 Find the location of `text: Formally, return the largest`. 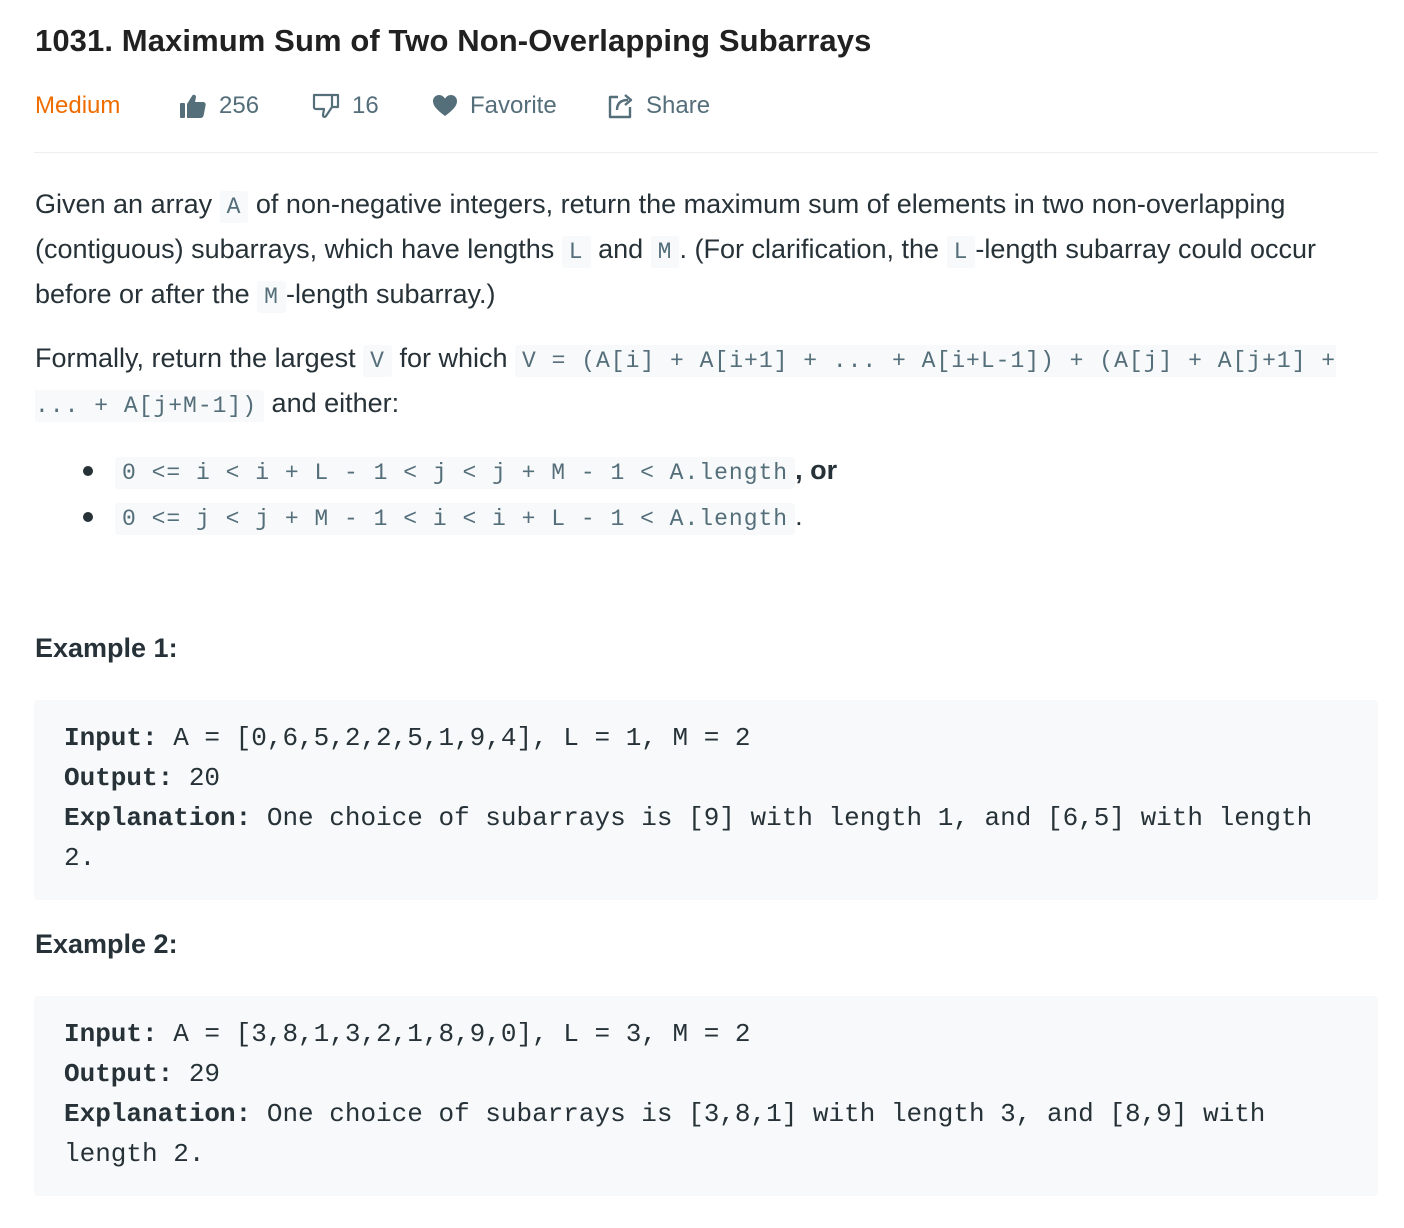

text: Formally, return the largest is located at coordinates (199, 358).